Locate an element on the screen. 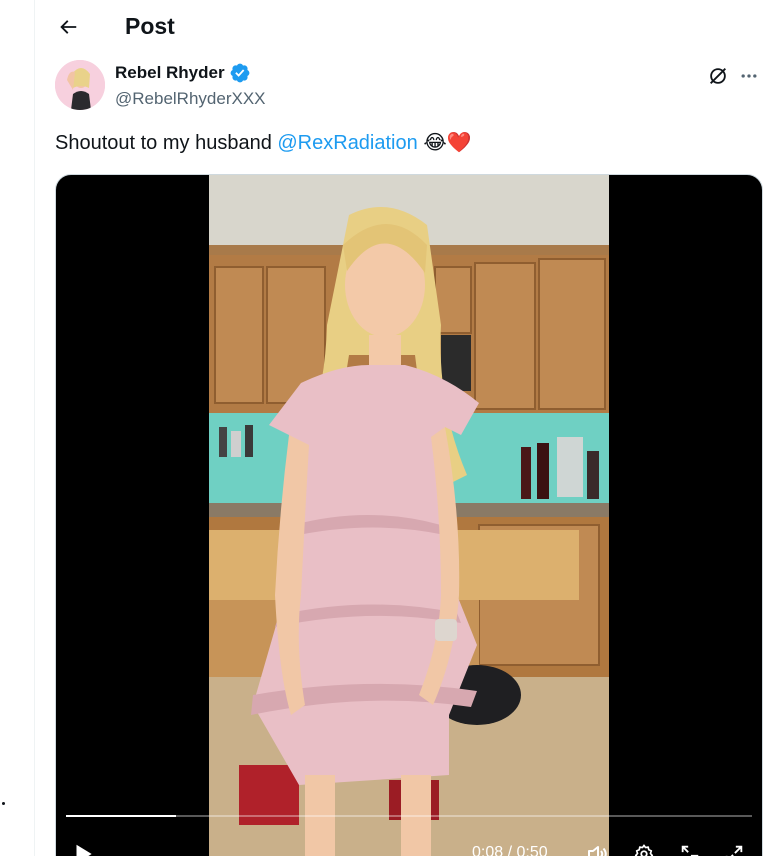 Image resolution: width=784 pixels, height=856 pixels. fullscreen-button is located at coordinates (734, 848).